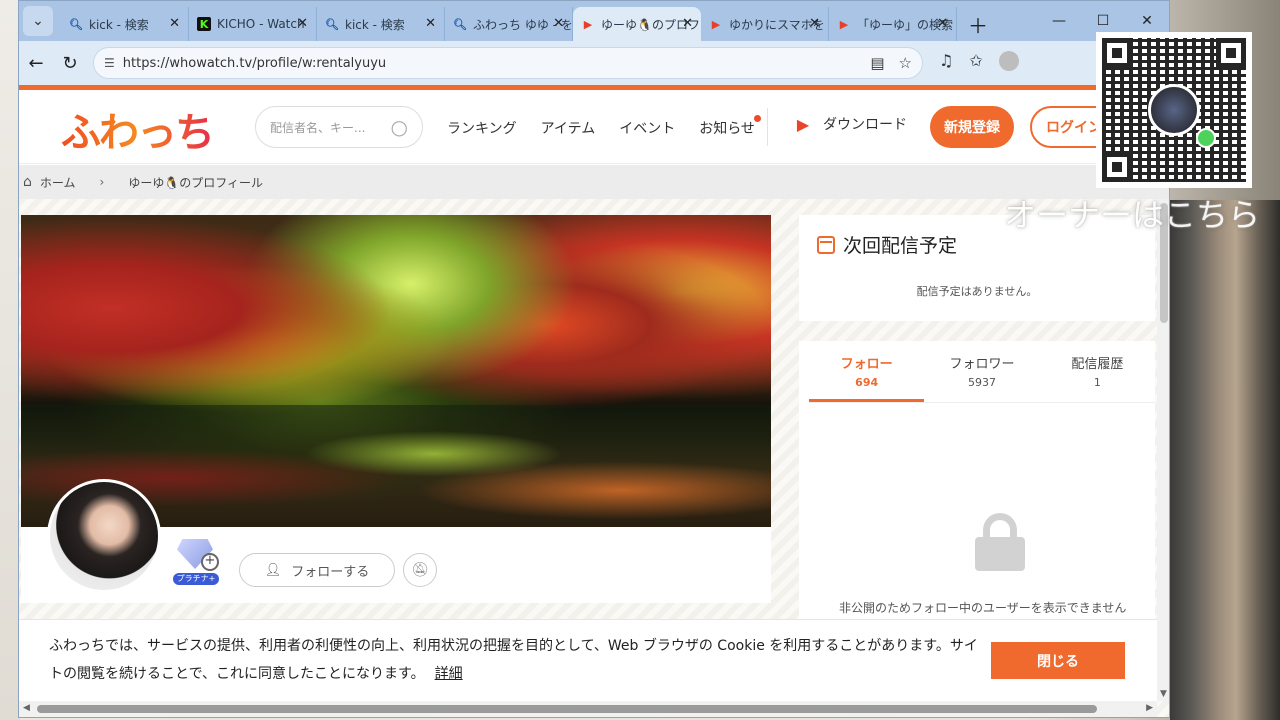  What do you see at coordinates (254, 63) in the screenshot?
I see `url-text: https://whowatch.tv/profile/w:rentalyuyu` at bounding box center [254, 63].